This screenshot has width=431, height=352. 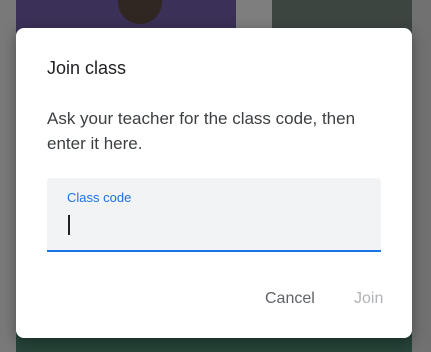 What do you see at coordinates (290, 299) in the screenshot?
I see `cancel-button: Cancel` at bounding box center [290, 299].